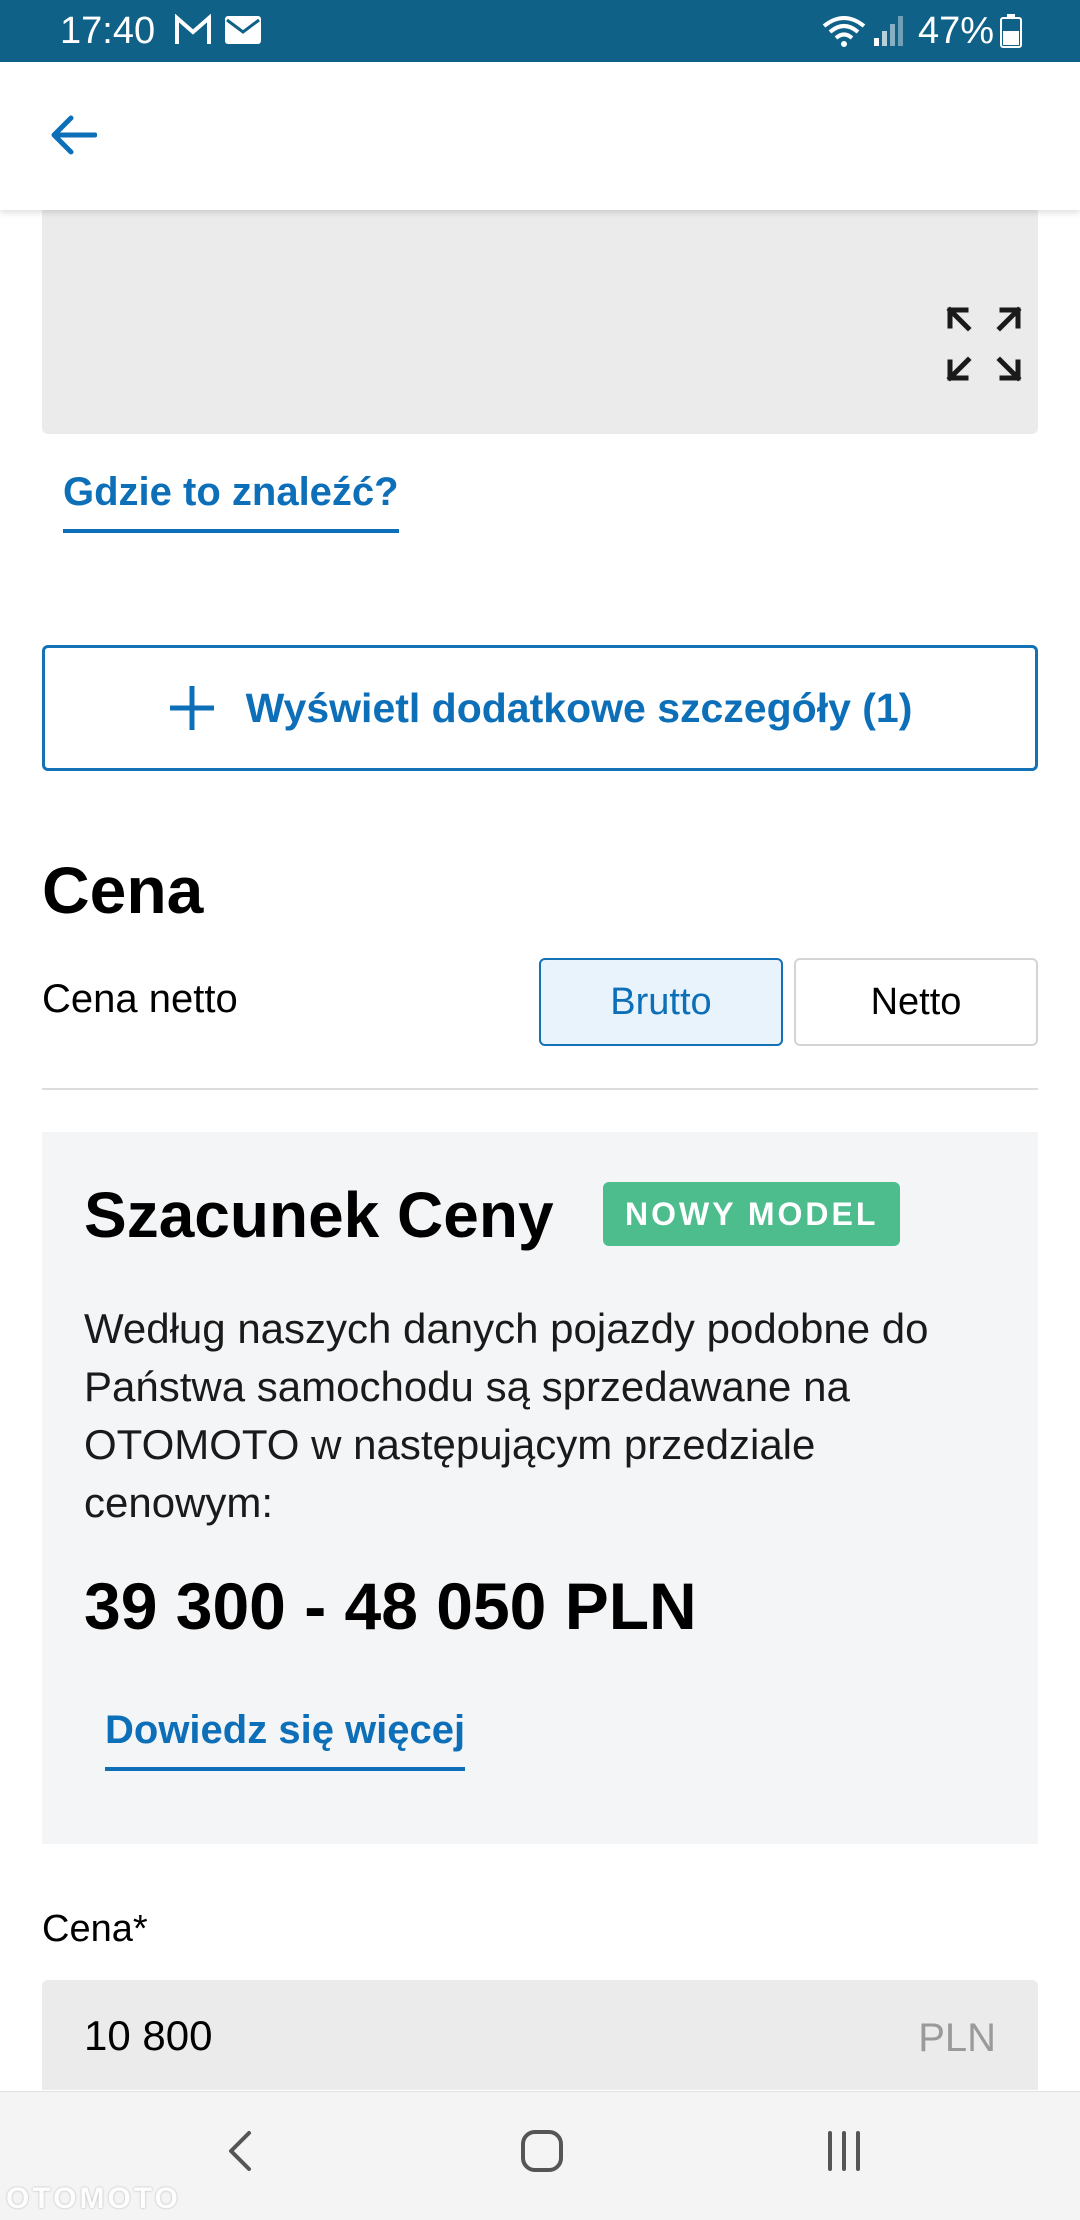 This screenshot has width=1080, height=2220. I want to click on estimate-range: 39 300 - 48 050 PLN, so click(390, 1606).